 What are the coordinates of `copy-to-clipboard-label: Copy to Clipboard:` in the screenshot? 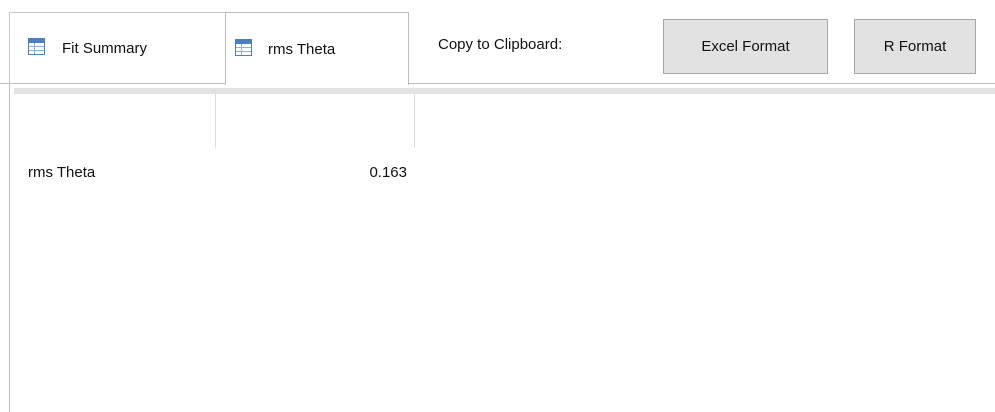 It's located at (500, 44).